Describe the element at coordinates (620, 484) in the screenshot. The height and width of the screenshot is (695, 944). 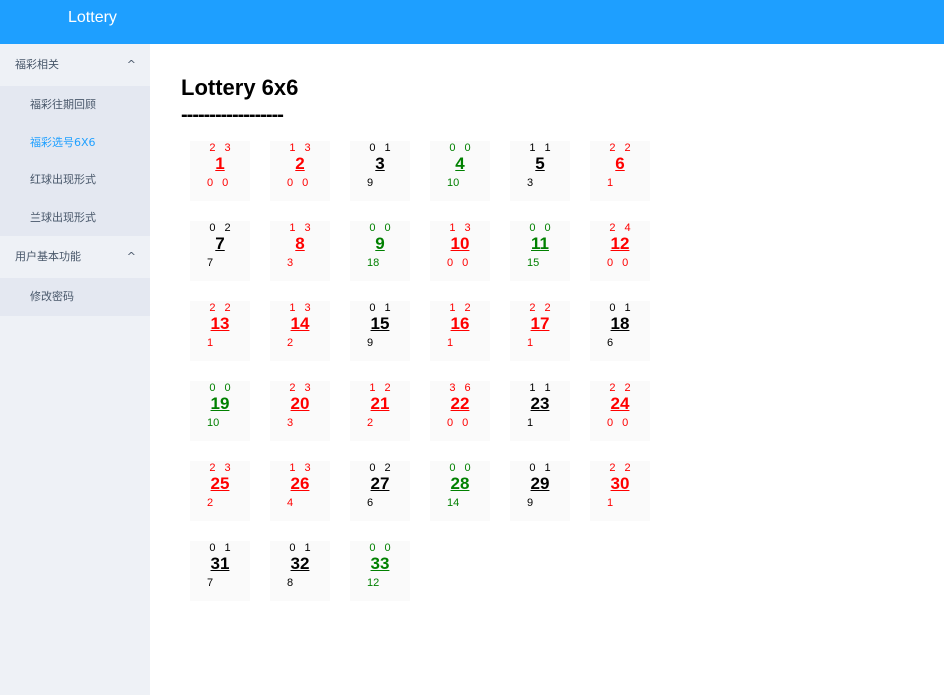
I see `number-link: 30` at that location.